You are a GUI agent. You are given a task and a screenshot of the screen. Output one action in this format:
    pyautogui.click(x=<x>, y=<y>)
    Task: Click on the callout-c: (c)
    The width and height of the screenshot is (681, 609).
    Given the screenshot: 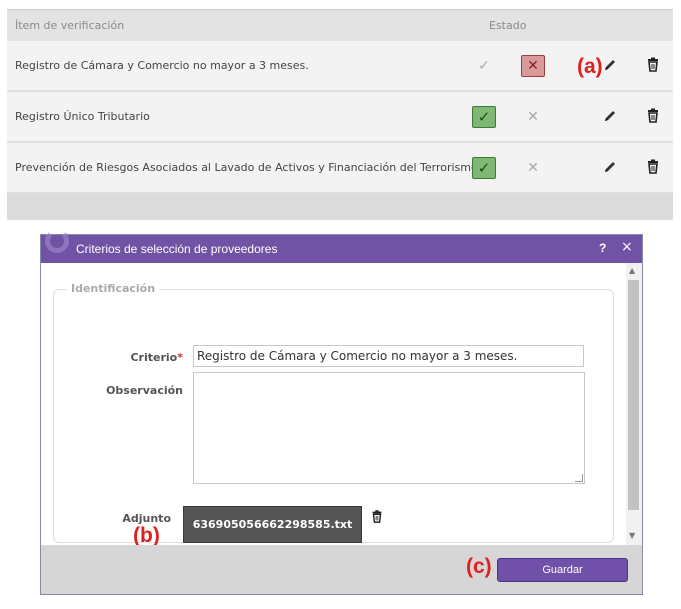 What is the action you would take?
    pyautogui.click(x=479, y=566)
    